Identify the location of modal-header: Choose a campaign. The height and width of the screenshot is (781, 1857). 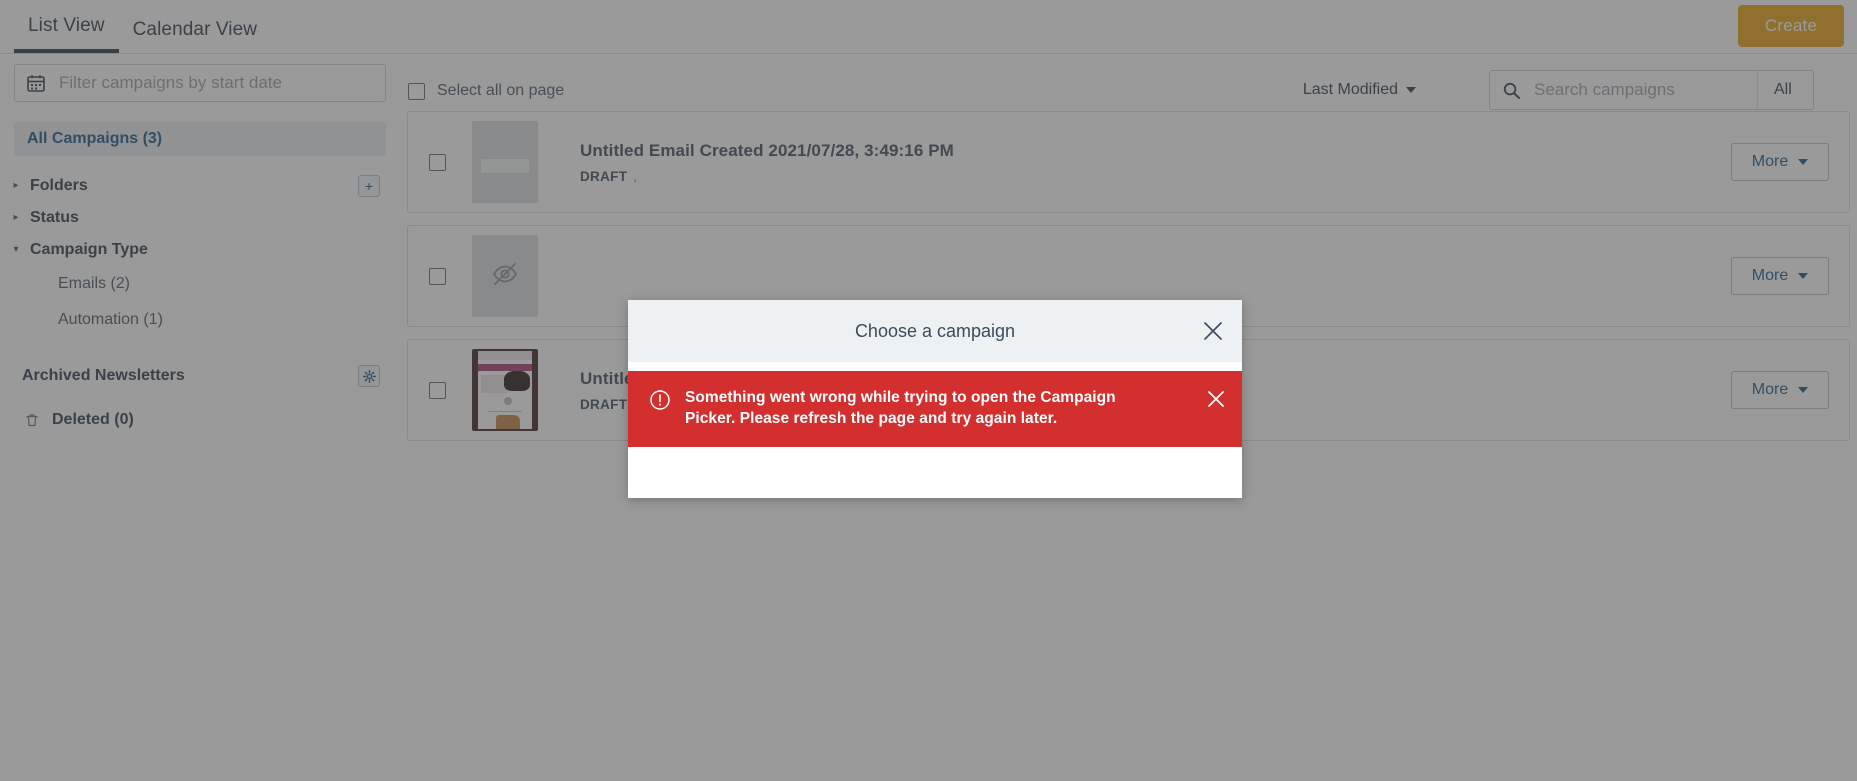
(935, 331).